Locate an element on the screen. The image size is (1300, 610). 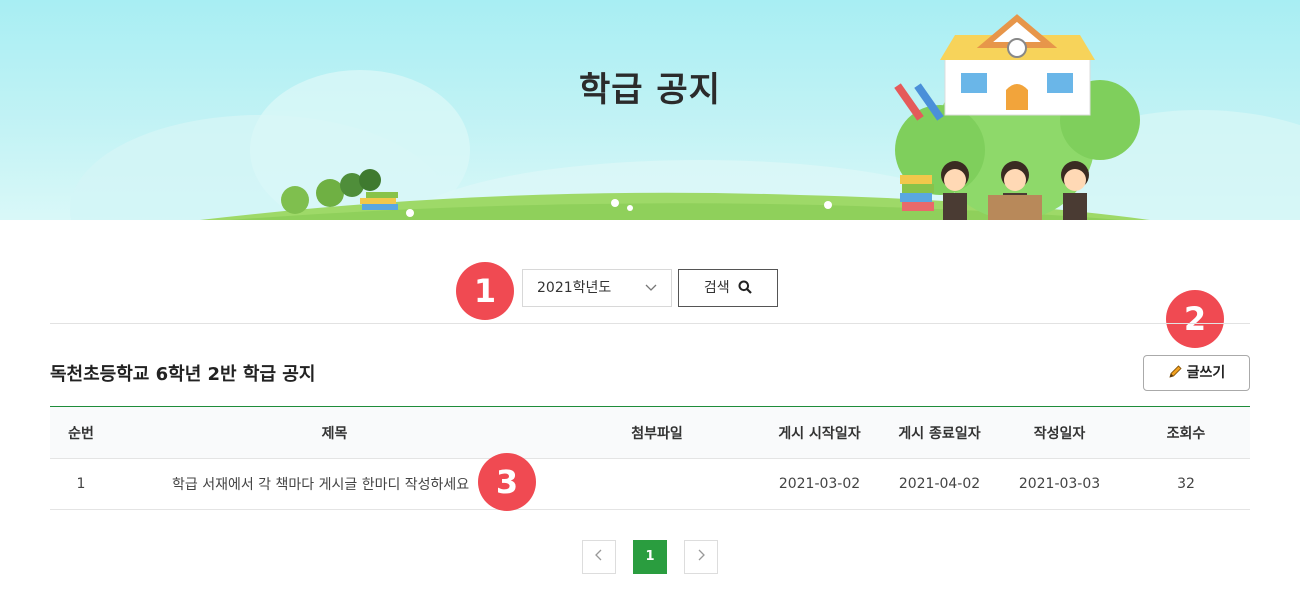
cell-attachment is located at coordinates (657, 484).